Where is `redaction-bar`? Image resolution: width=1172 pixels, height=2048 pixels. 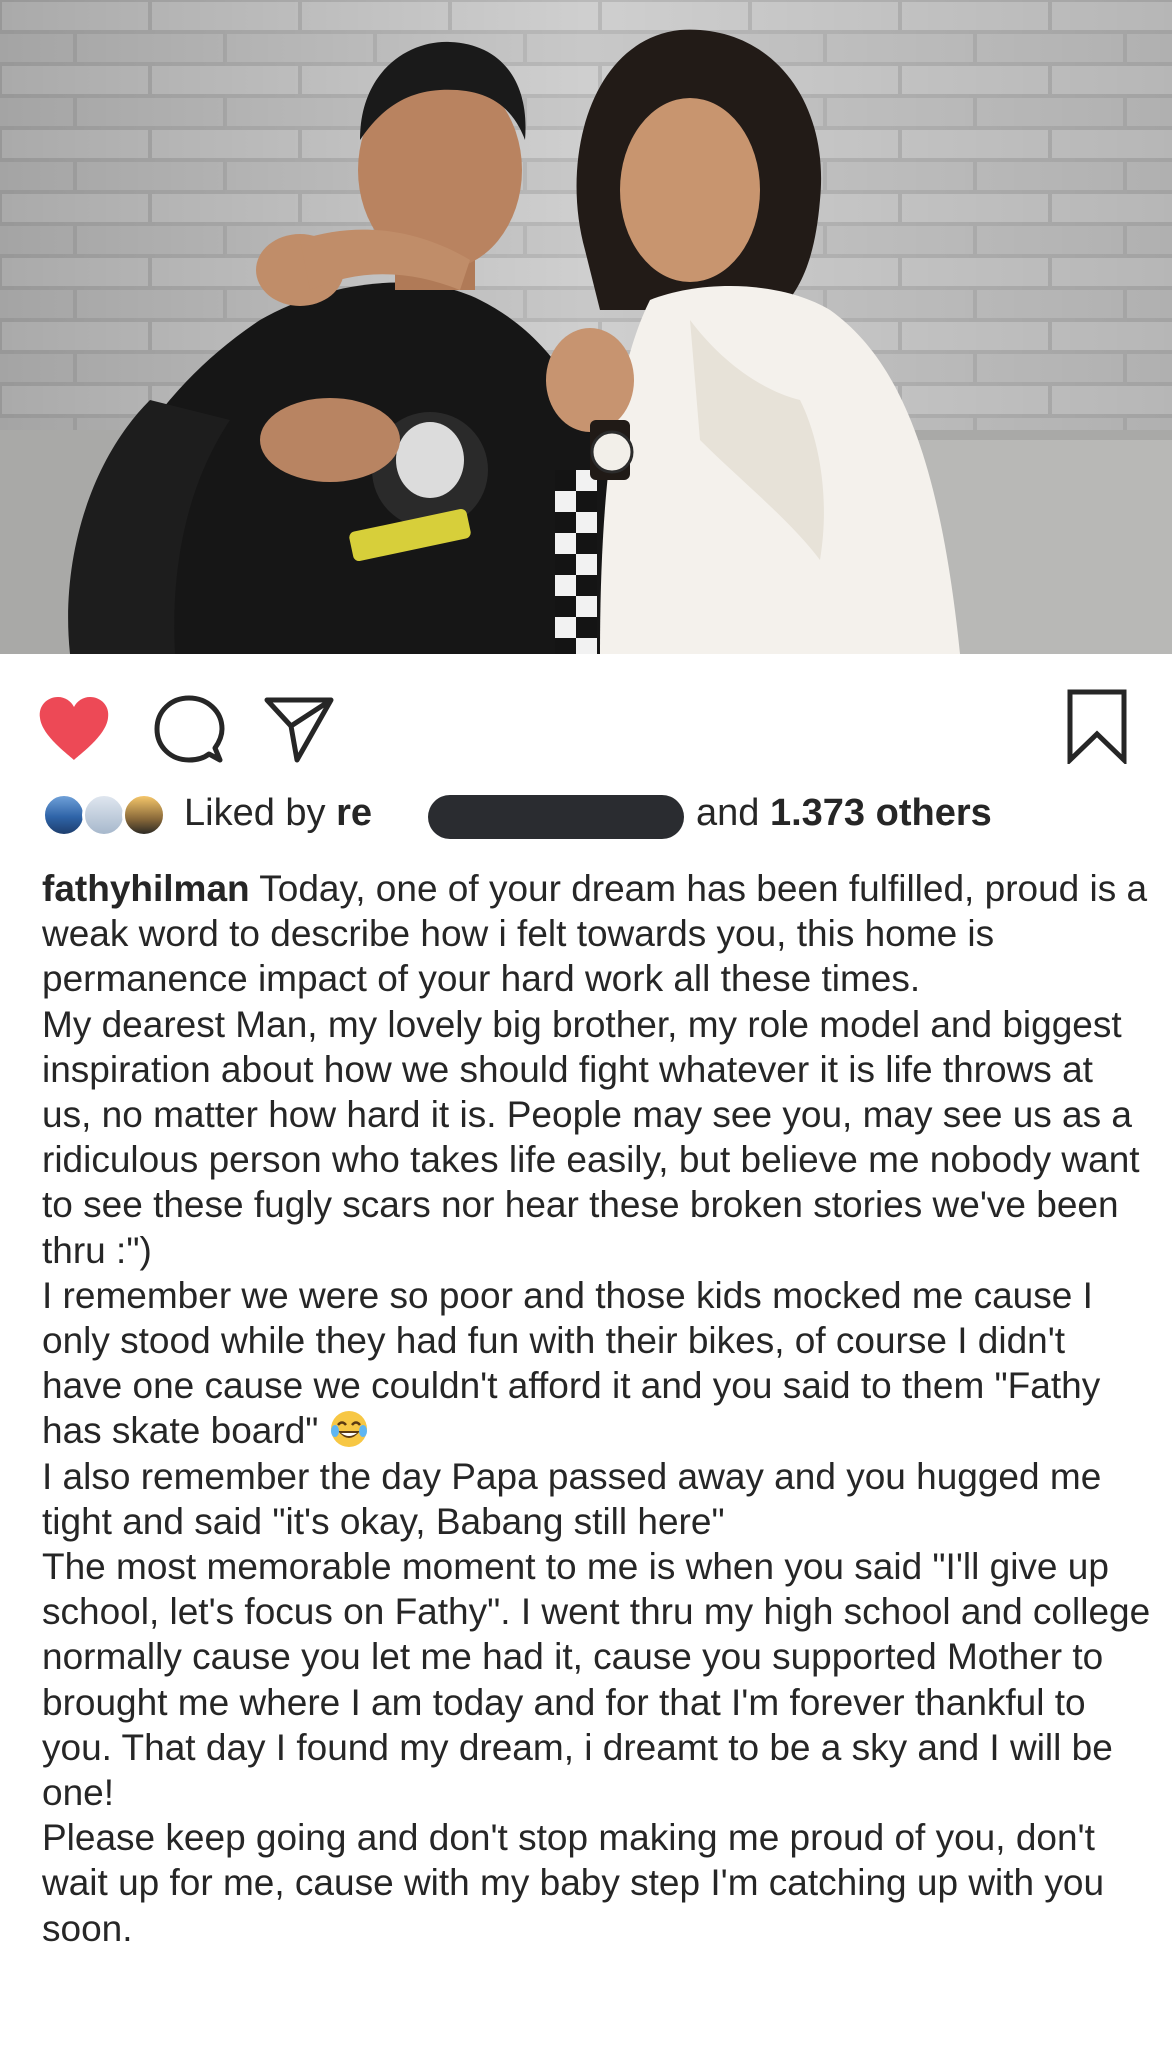 redaction-bar is located at coordinates (556, 817).